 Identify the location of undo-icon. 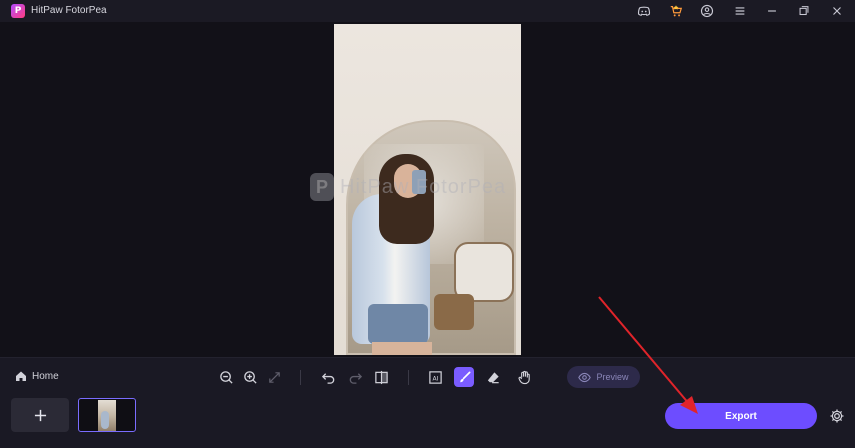
(327, 378).